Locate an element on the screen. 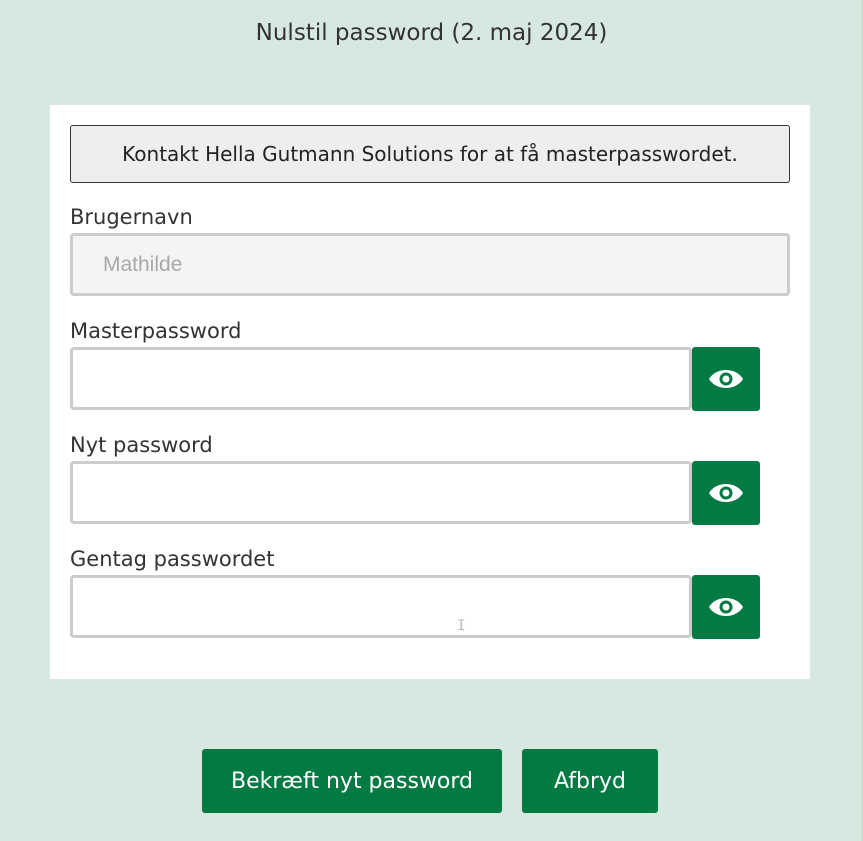 The height and width of the screenshot is (841, 863). show-new-password-button is located at coordinates (726, 493).